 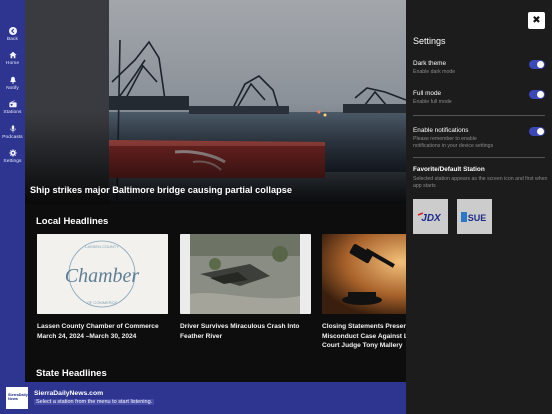 What do you see at coordinates (12, 113) in the screenshot?
I see `nav-stations-label: Stations` at bounding box center [12, 113].